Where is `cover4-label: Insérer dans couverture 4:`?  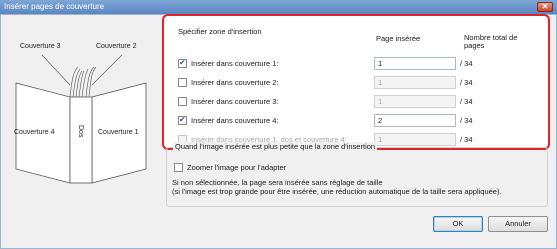
cover4-label: Insérer dans couverture 4: is located at coordinates (235, 120).